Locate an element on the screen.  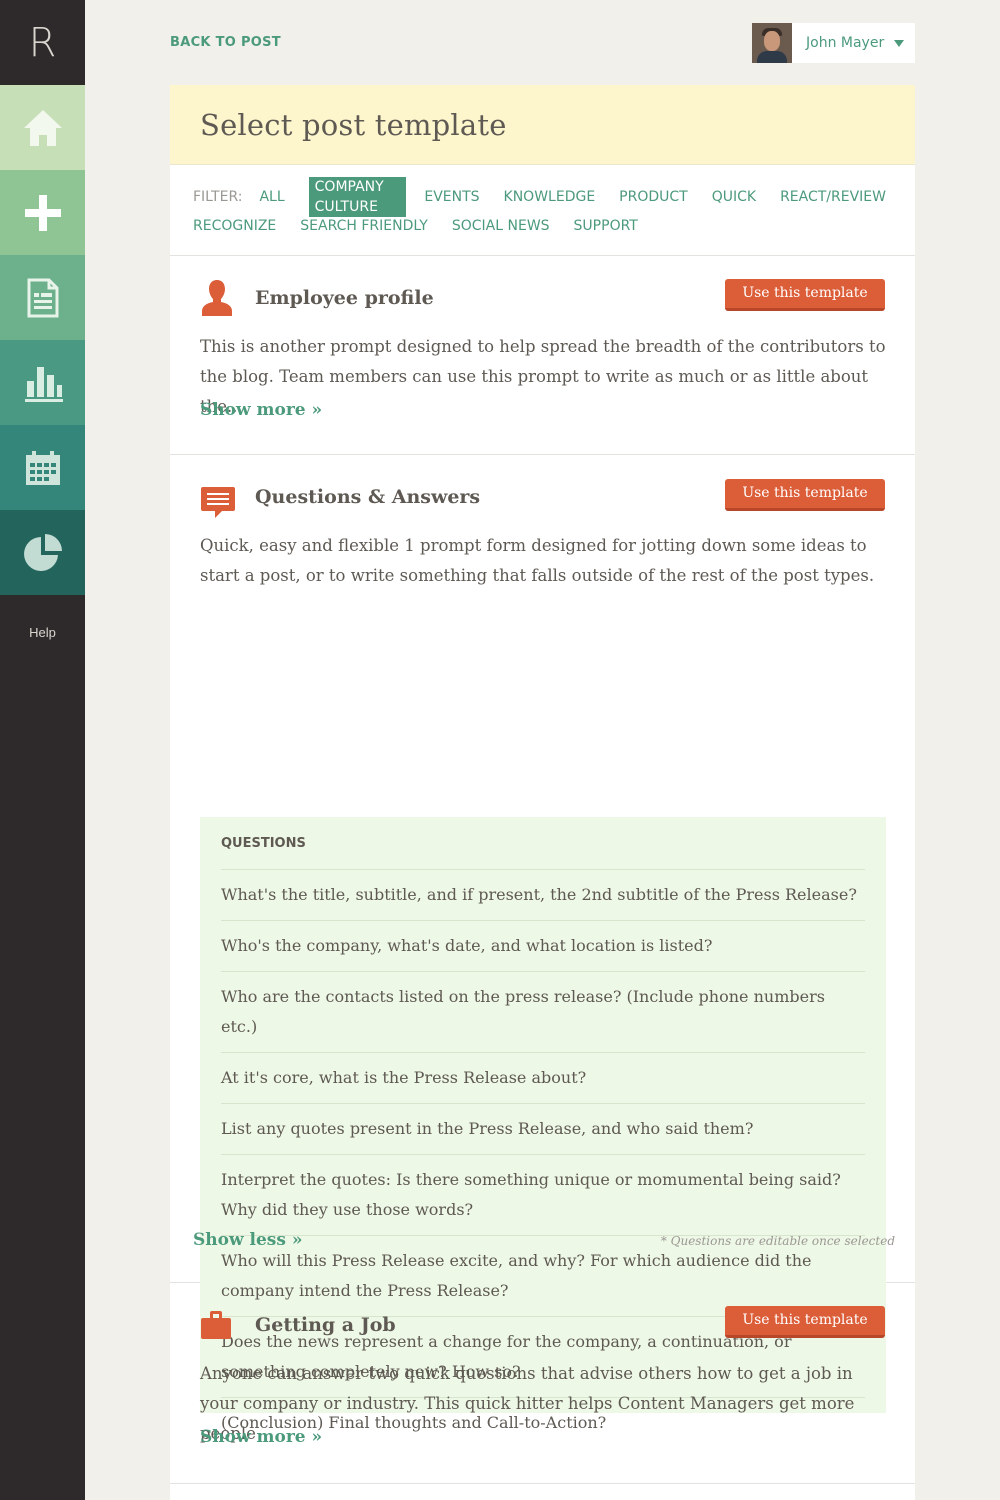
filter-quick: QUICK is located at coordinates (737, 197).